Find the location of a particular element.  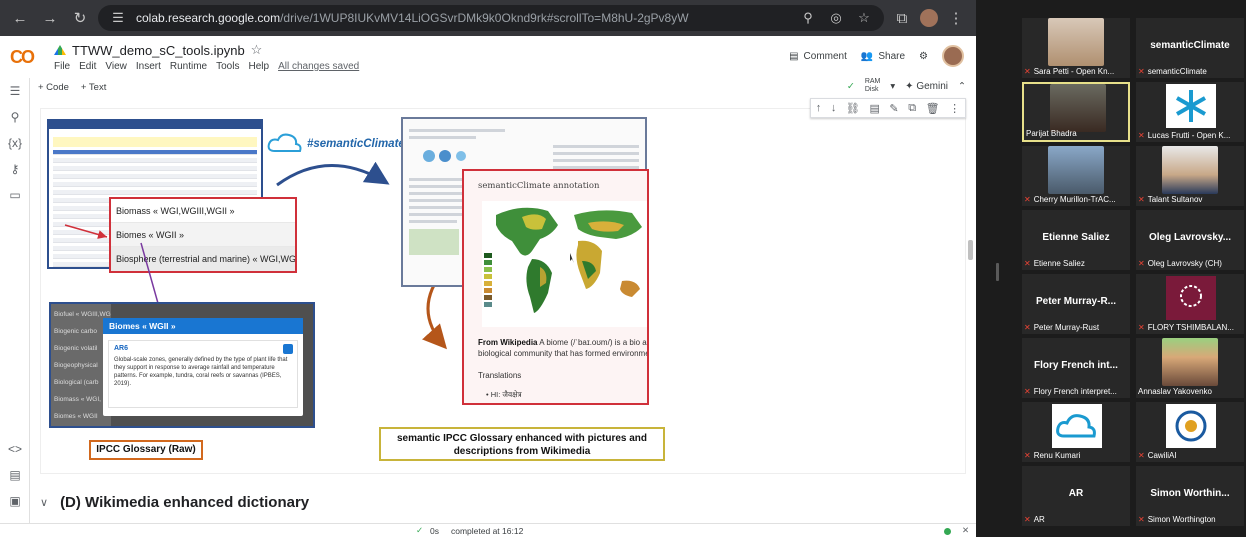

terminal-icon: ▣ is located at coordinates (15, 501).